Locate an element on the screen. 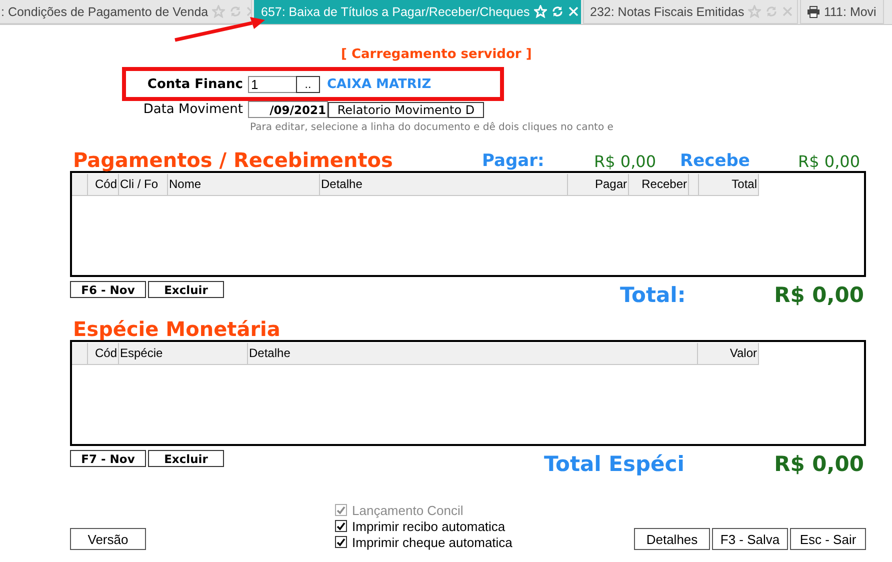 Image resolution: width=892 pixels, height=562 pixels. column-header: Pagar is located at coordinates (598, 184).